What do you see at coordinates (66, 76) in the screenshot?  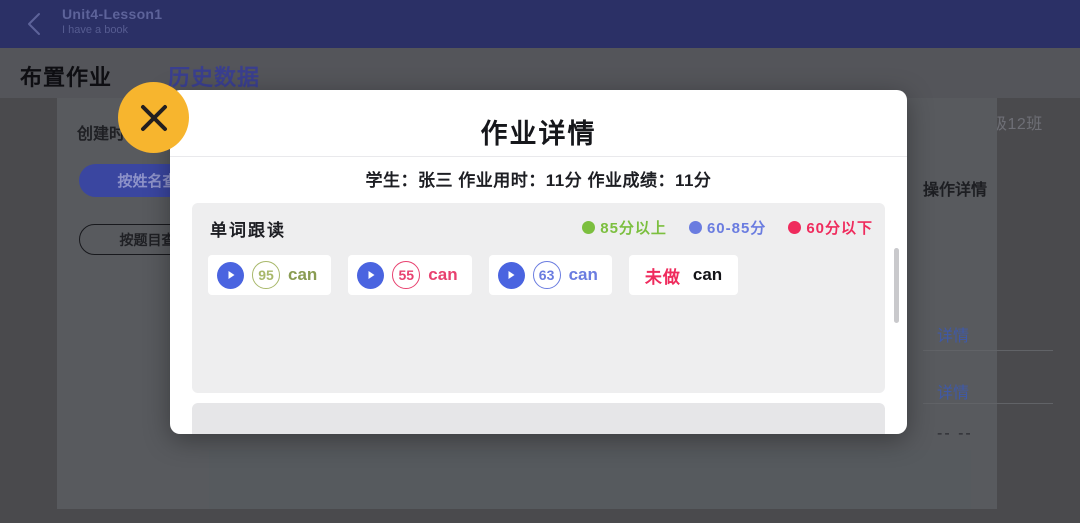 I see `tab-assign-homework: 布置作业` at bounding box center [66, 76].